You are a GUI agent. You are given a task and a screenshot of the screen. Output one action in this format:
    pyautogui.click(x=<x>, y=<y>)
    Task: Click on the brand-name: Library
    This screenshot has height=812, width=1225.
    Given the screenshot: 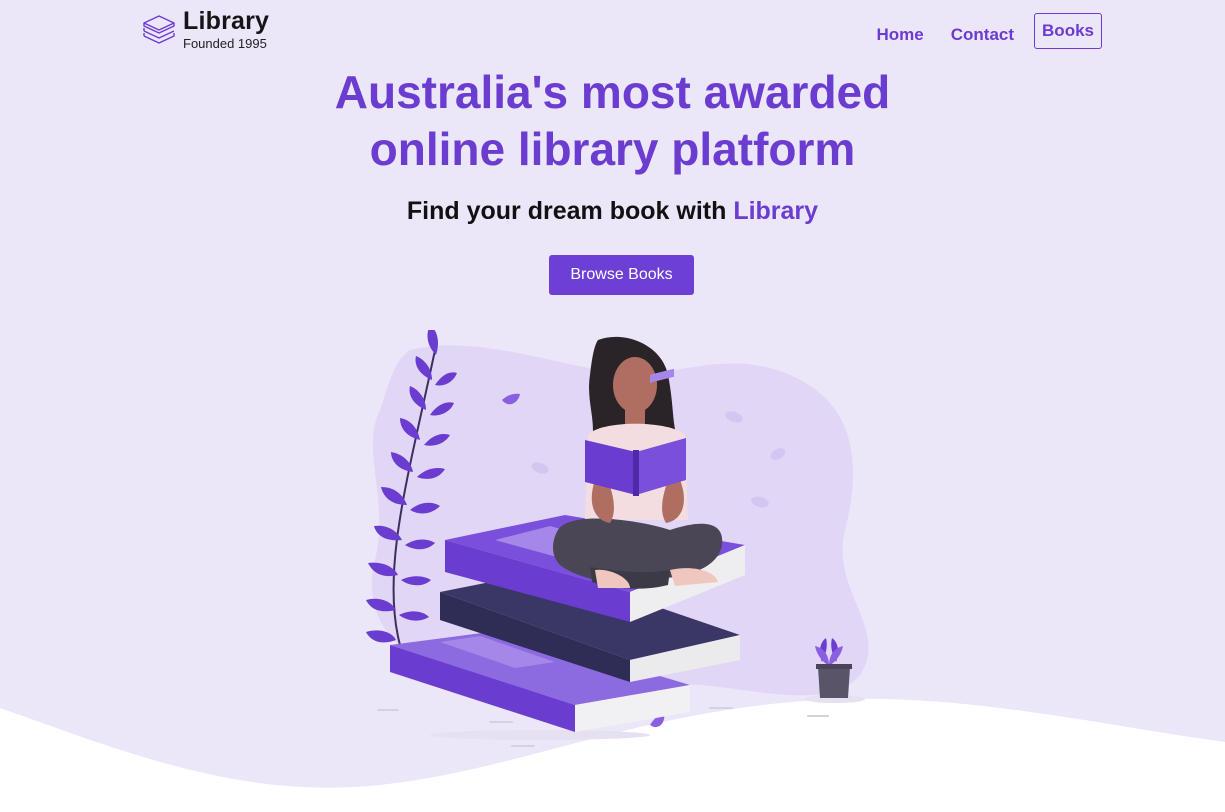 What is the action you would take?
    pyautogui.click(x=226, y=21)
    